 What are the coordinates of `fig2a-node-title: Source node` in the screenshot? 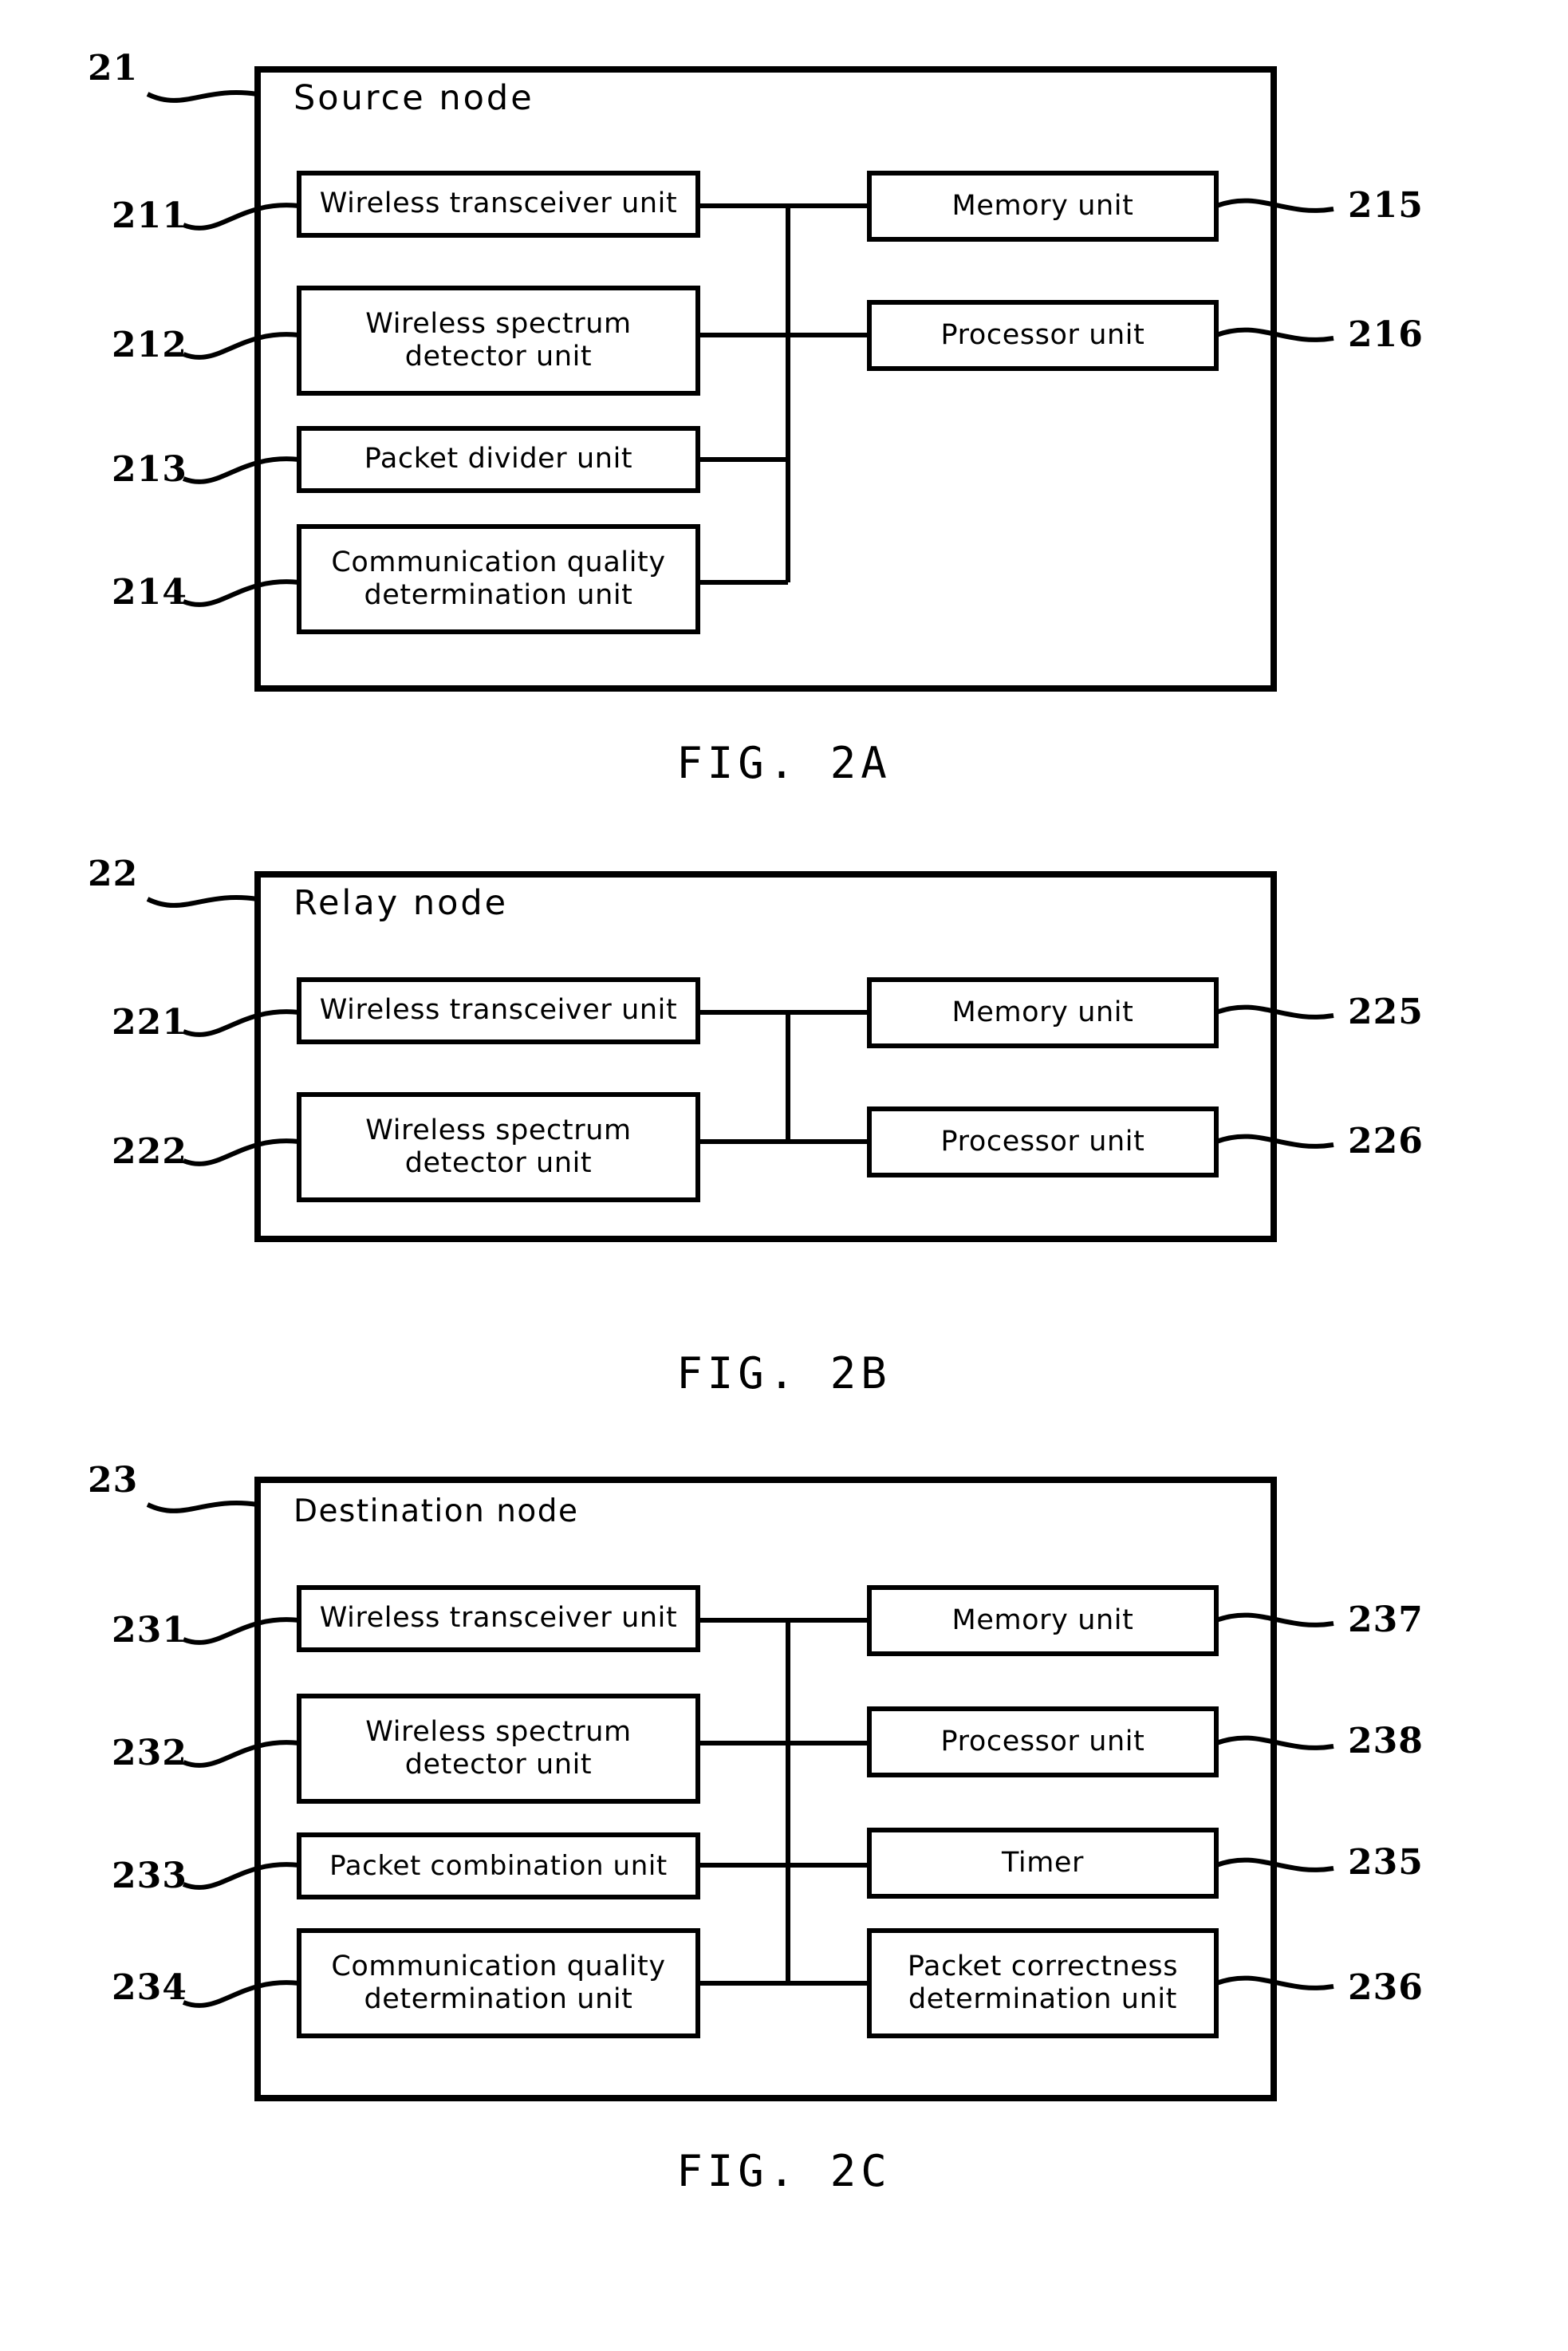 It's located at (414, 98).